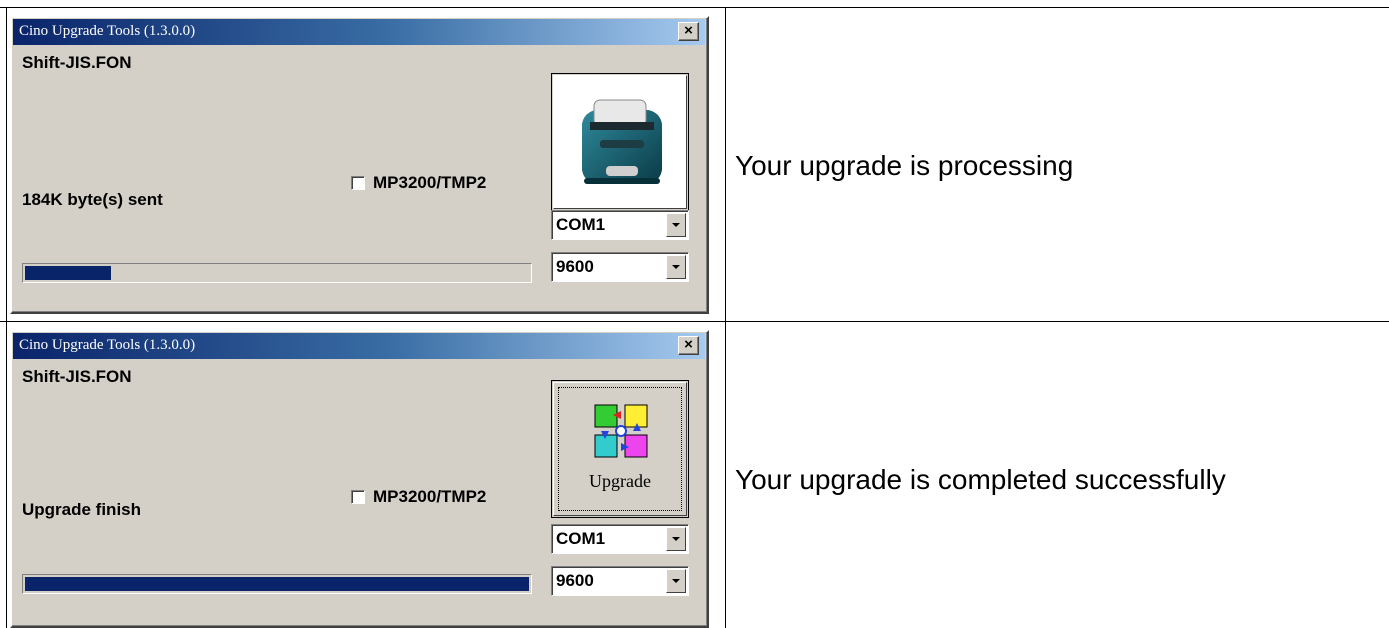 The height and width of the screenshot is (628, 1389). I want to click on table-column-divider, so click(725, 317).